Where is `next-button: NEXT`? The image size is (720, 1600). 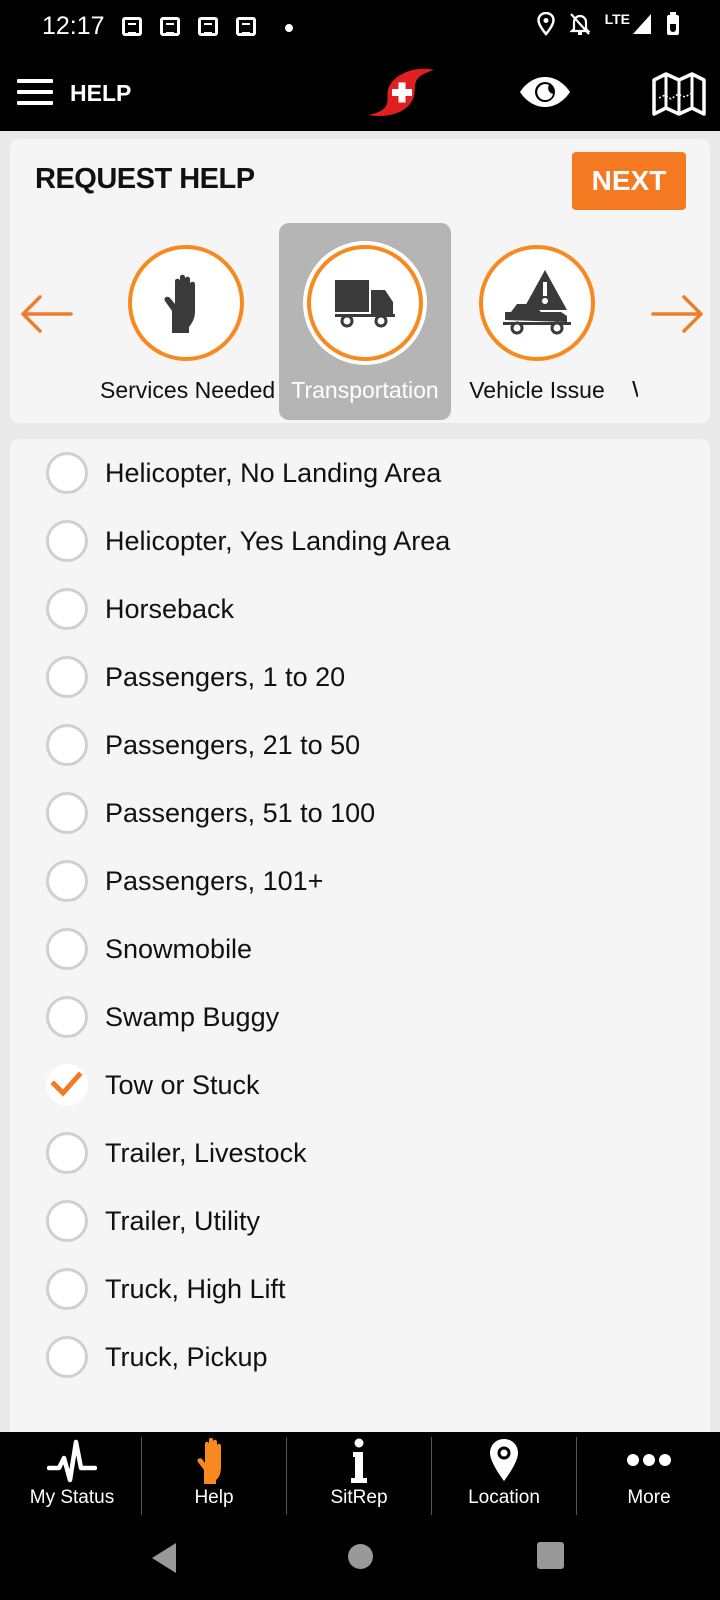 next-button: NEXT is located at coordinates (629, 181).